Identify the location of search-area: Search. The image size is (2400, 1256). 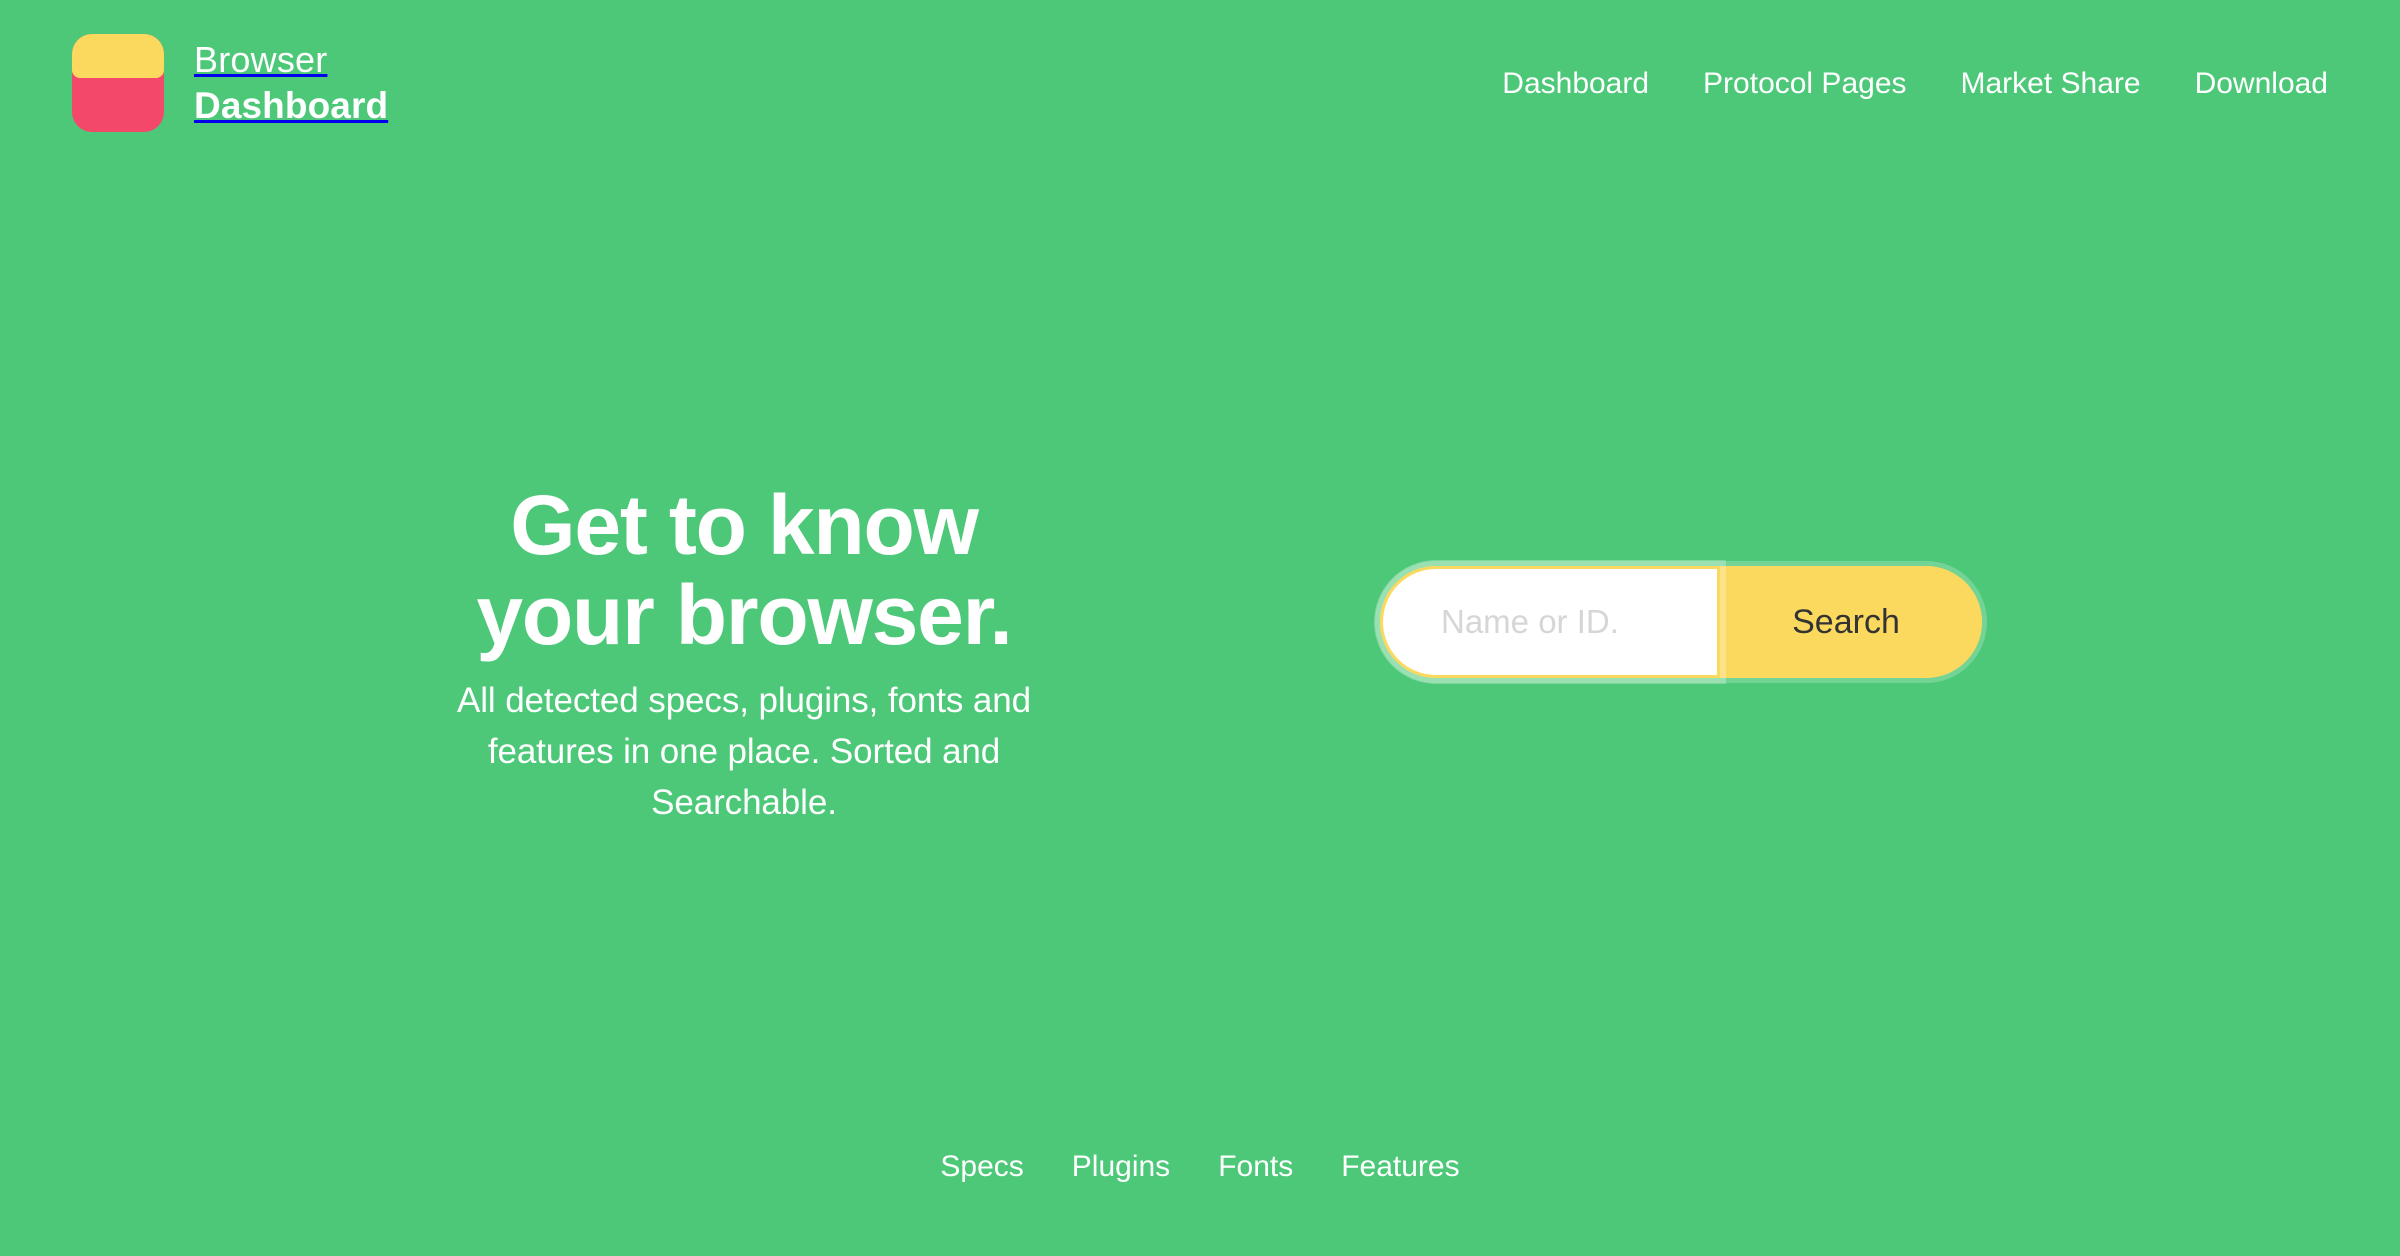
(1700, 579).